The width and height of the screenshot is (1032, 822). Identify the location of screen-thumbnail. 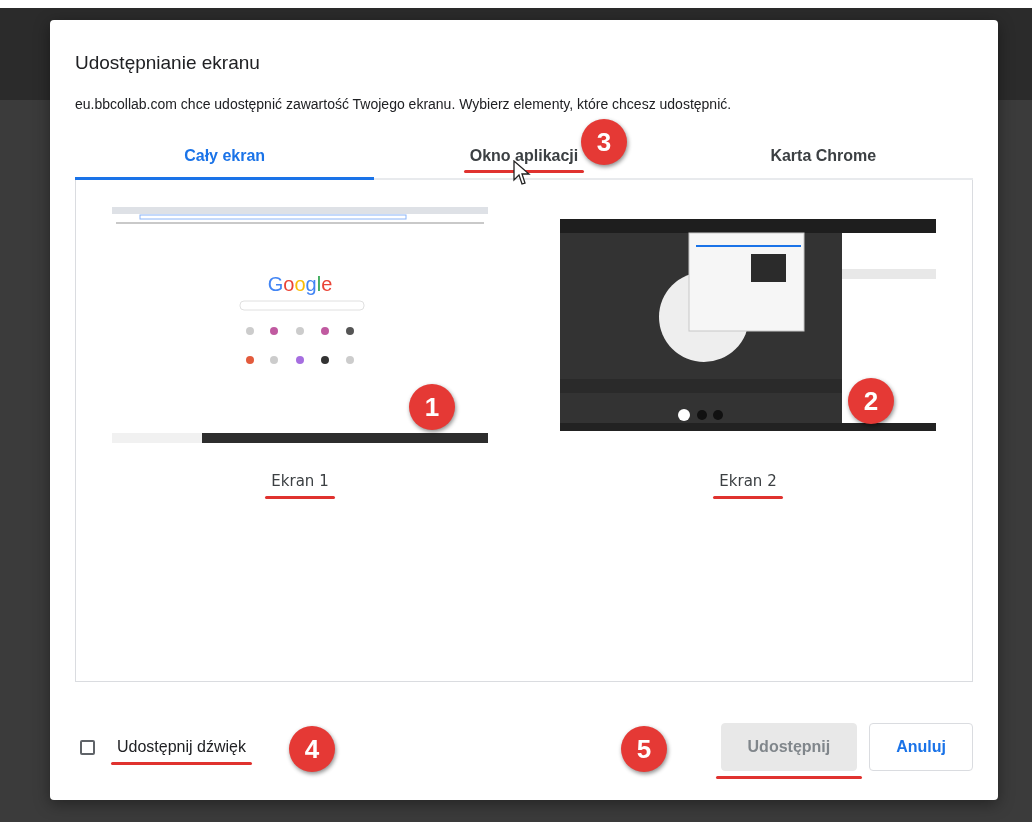
(748, 325).